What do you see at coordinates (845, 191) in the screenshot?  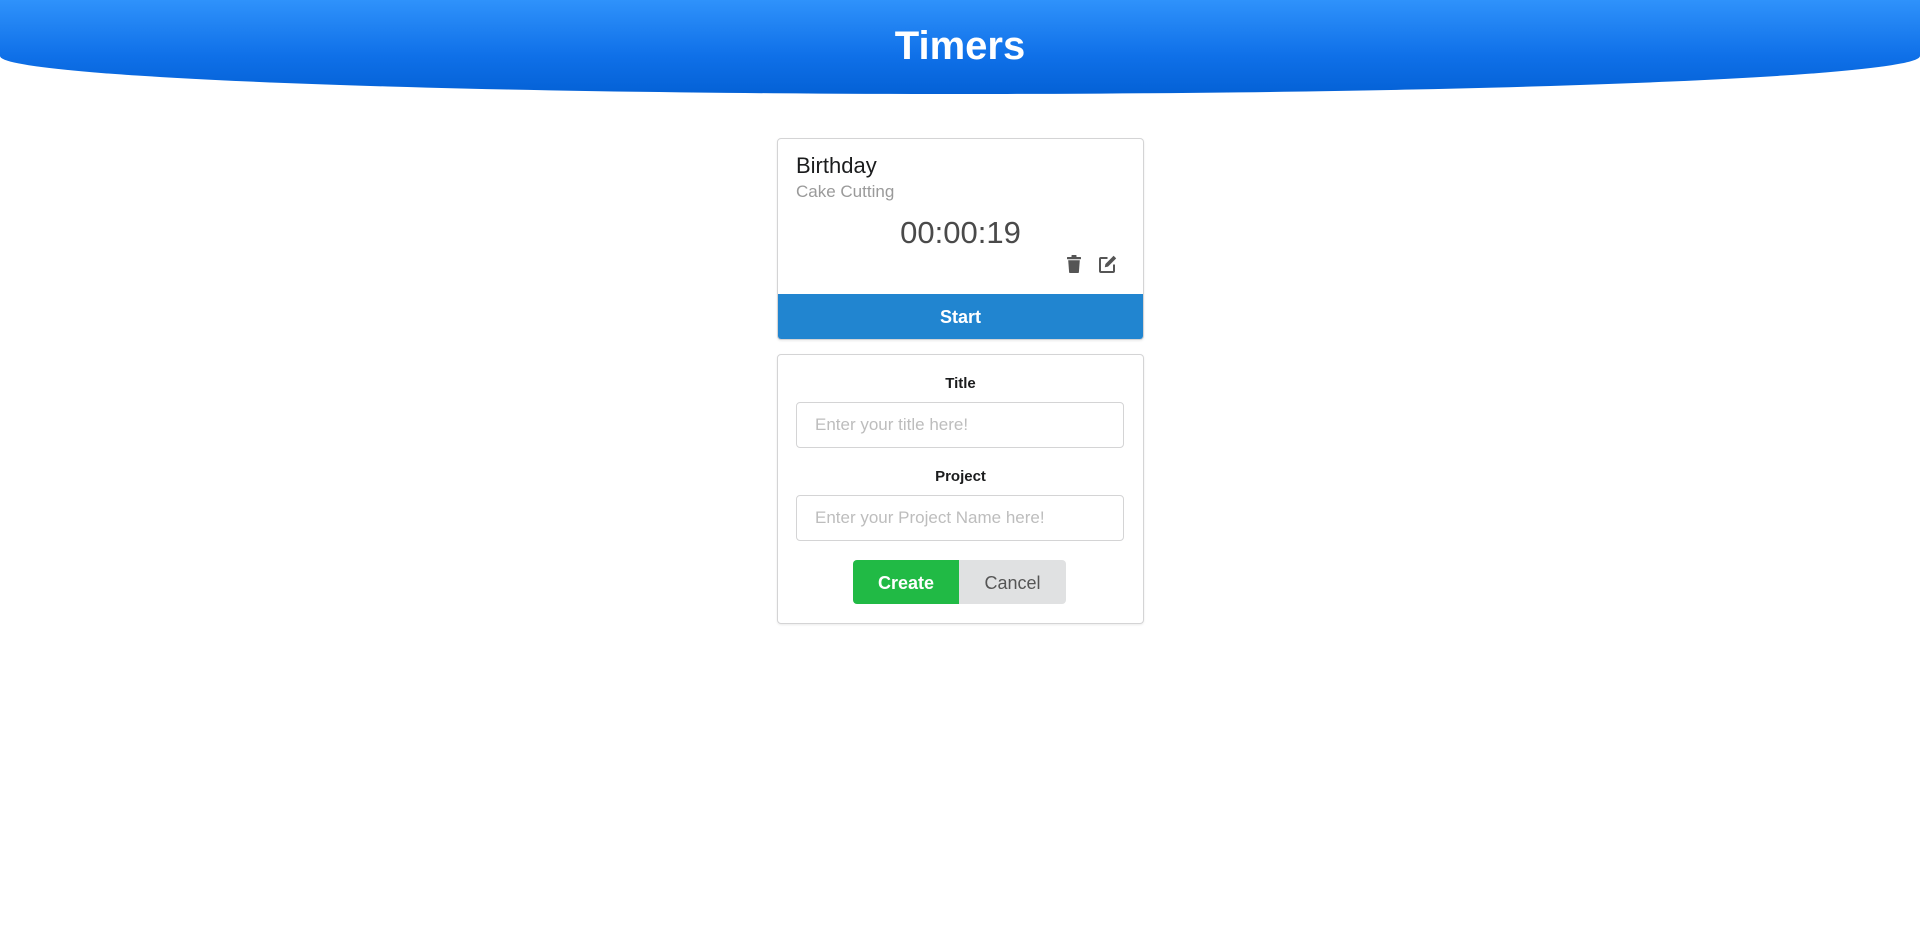 I see `timer-project: Cake Cutting` at bounding box center [845, 191].